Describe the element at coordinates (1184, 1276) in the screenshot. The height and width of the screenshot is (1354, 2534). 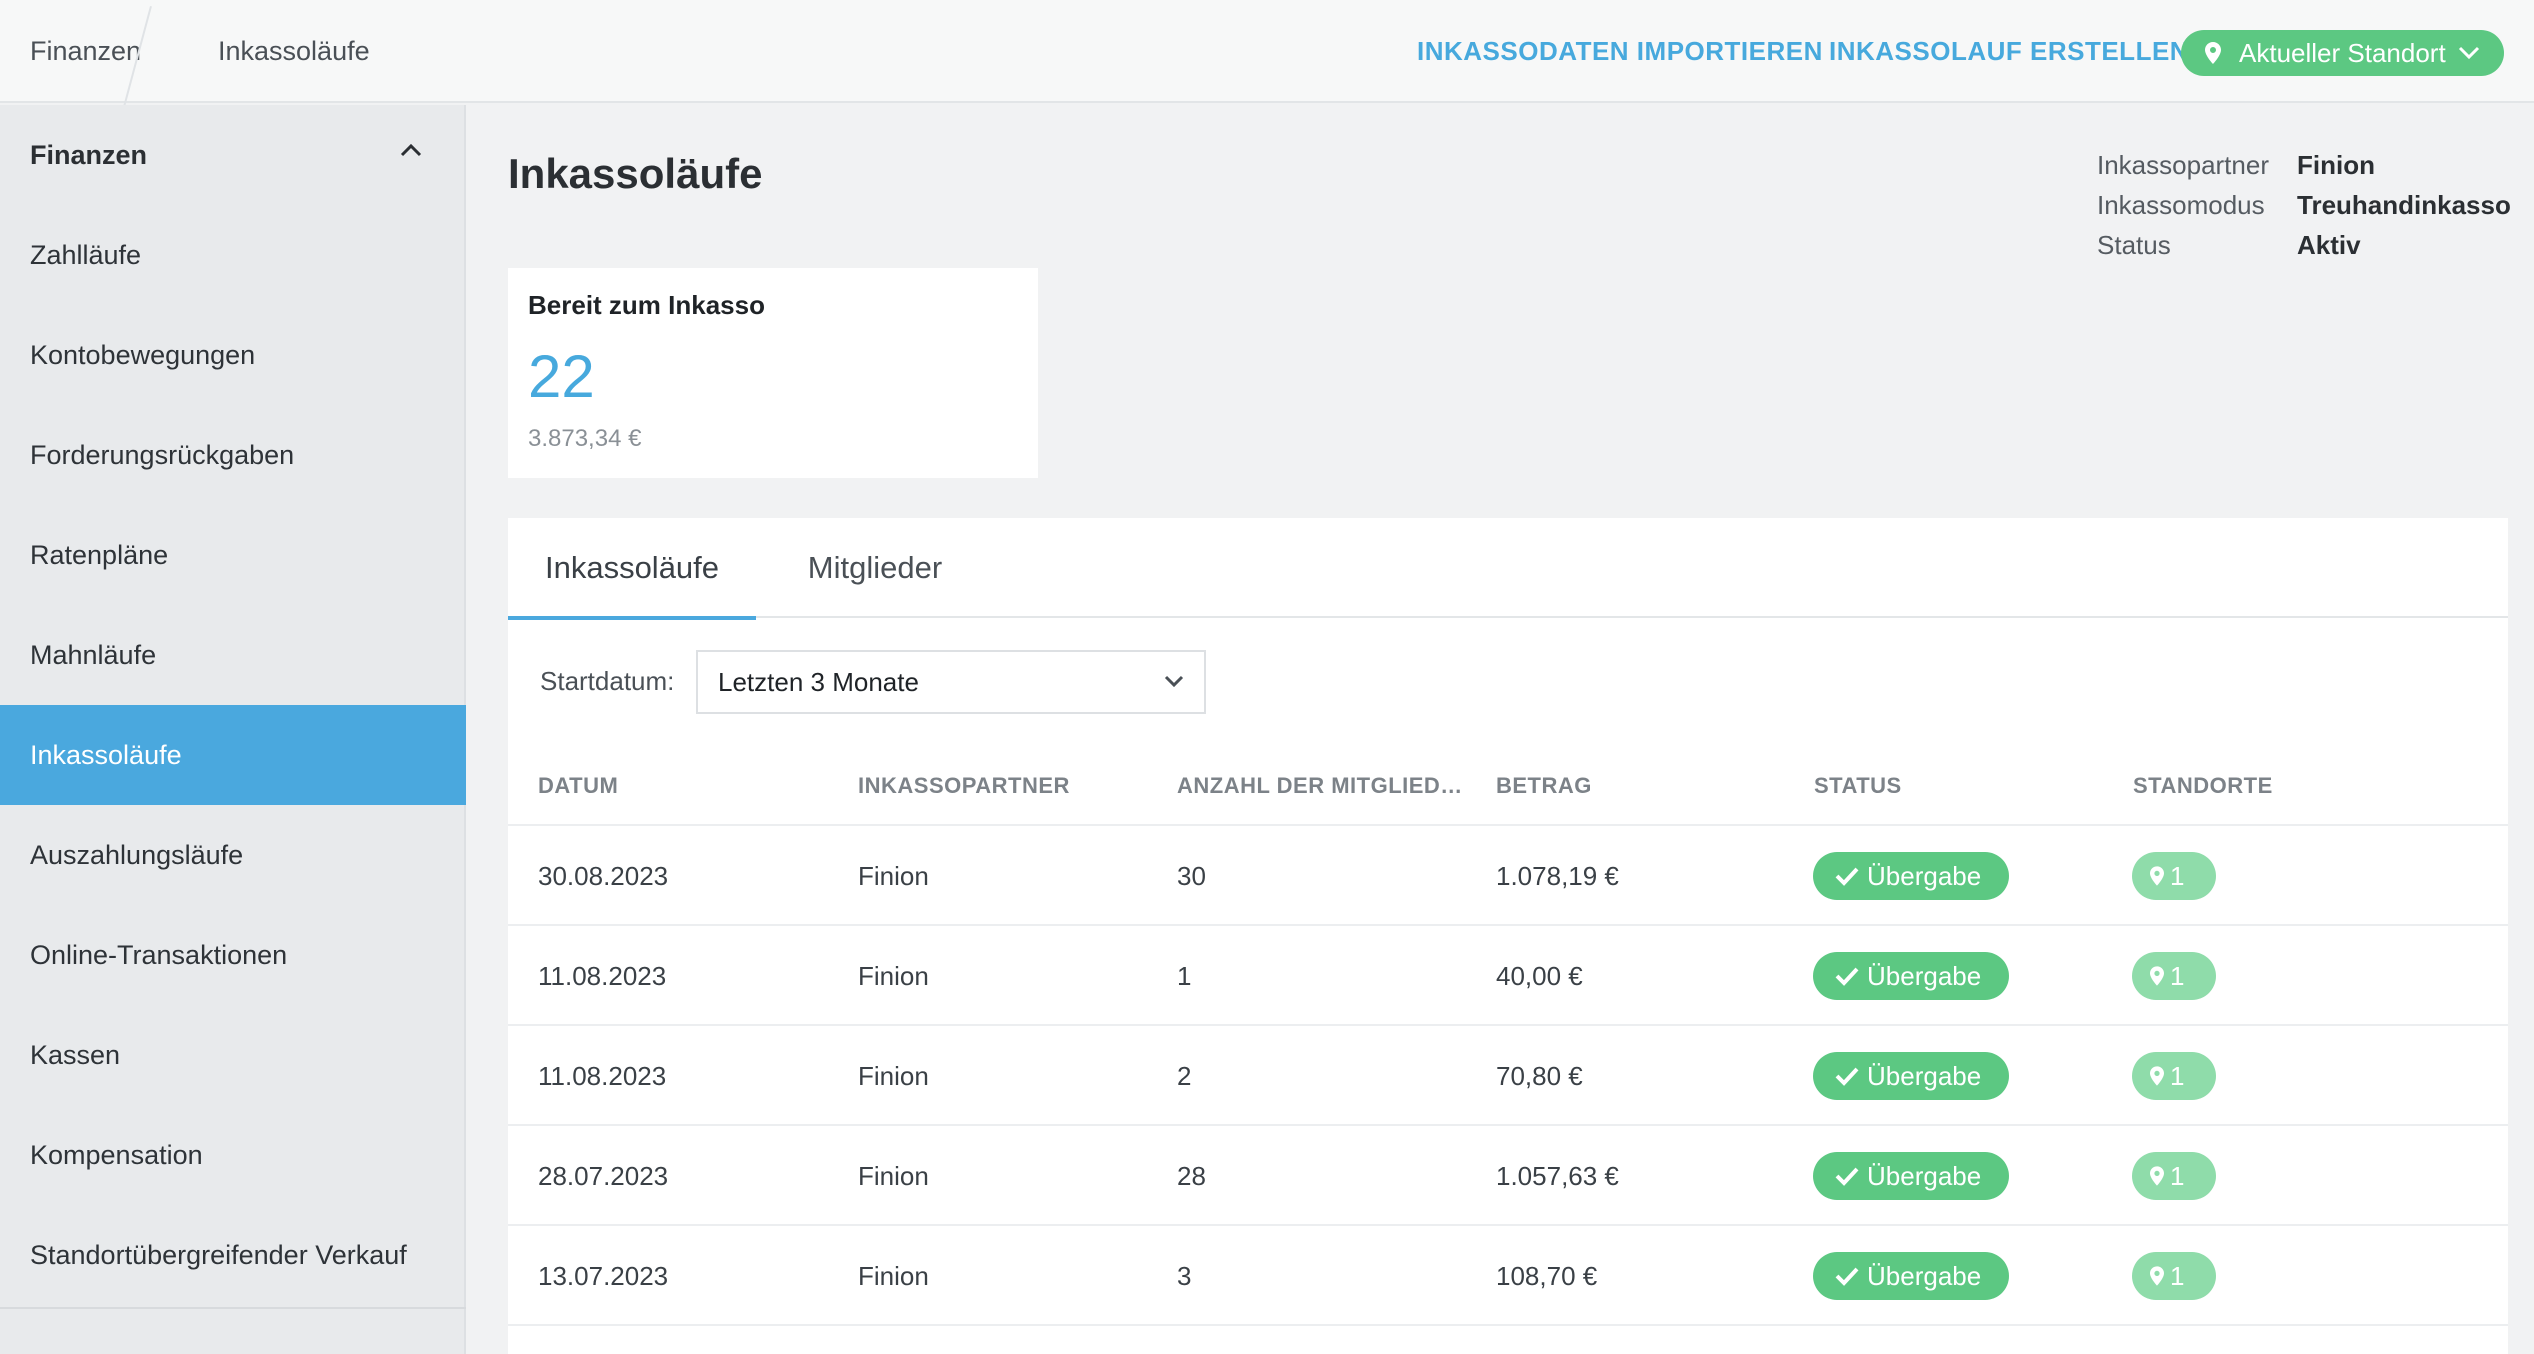
I see `cell-count: 3` at that location.